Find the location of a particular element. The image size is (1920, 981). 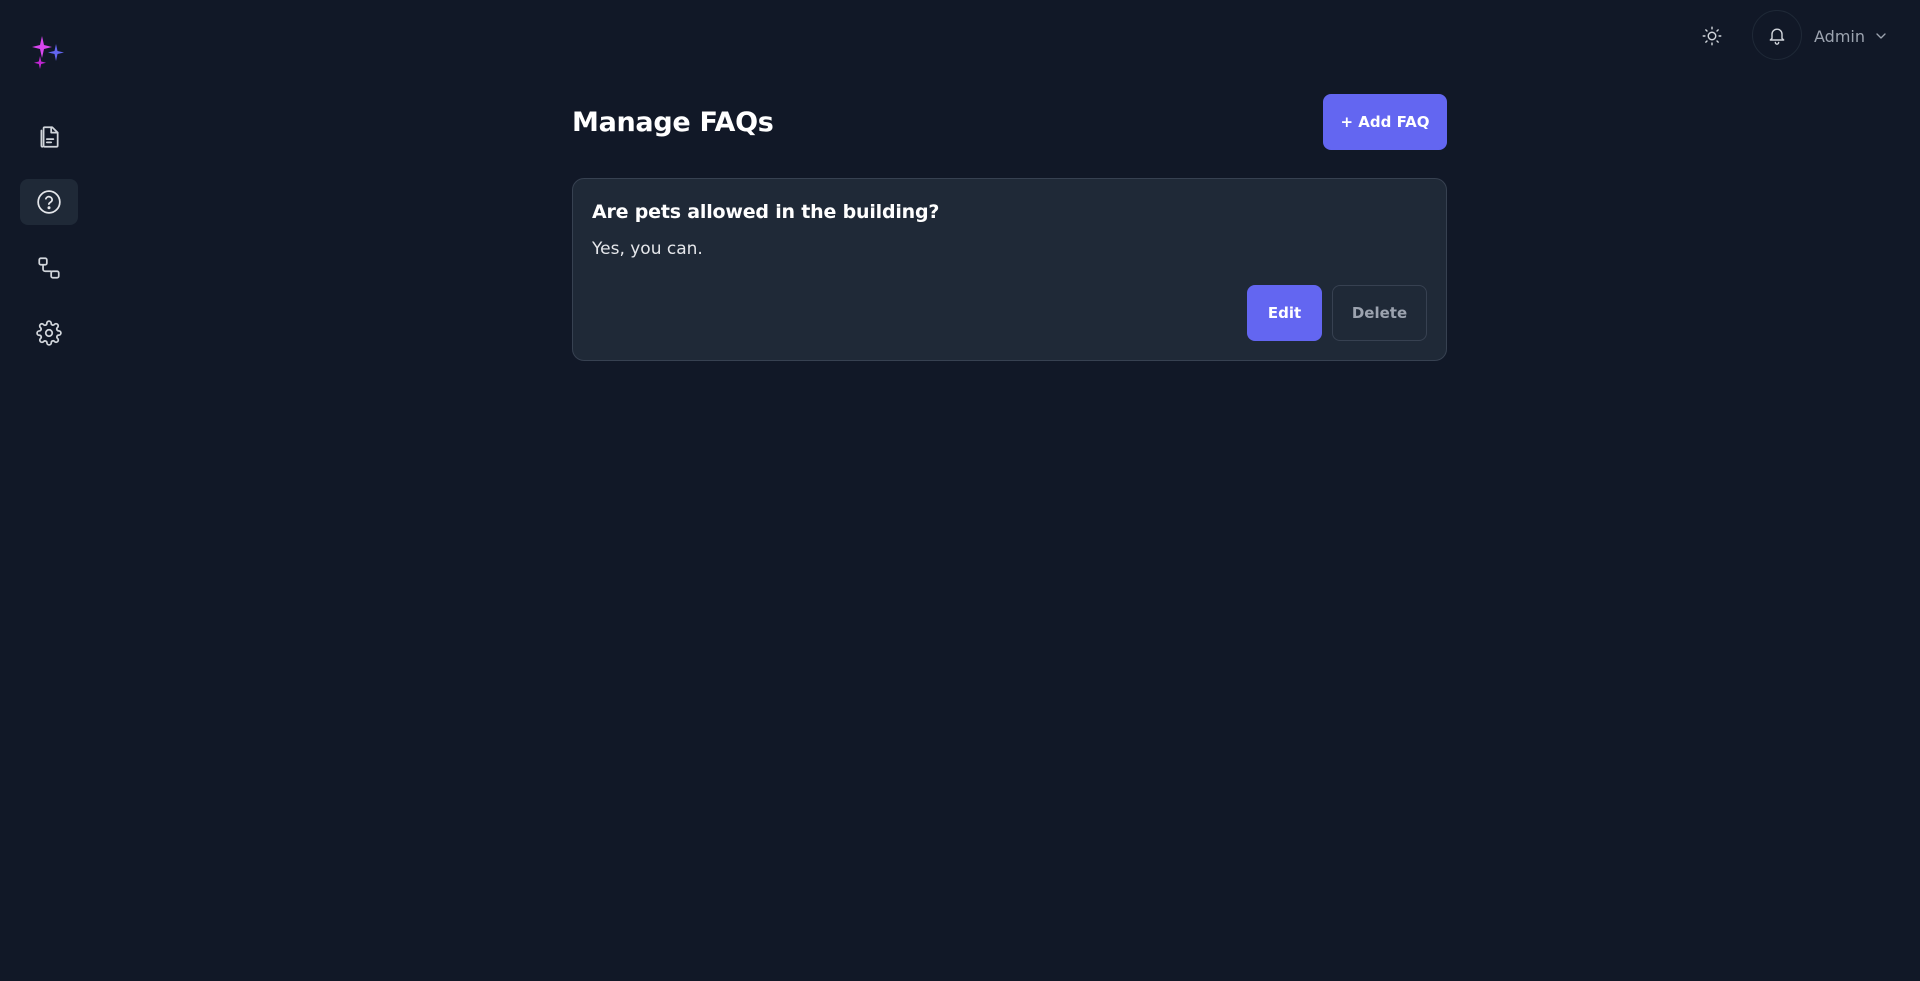

delete-button: Delete is located at coordinates (1379, 313).